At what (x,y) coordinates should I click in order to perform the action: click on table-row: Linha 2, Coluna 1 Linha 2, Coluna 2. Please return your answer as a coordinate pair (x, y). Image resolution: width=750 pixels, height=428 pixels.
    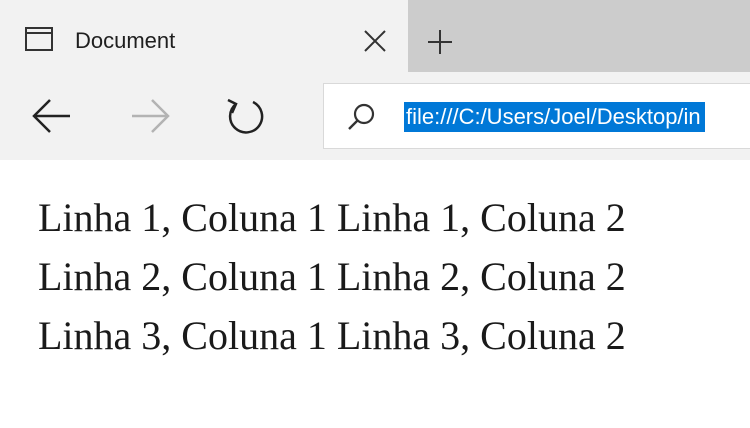
    Looking at the image, I should click on (388, 276).